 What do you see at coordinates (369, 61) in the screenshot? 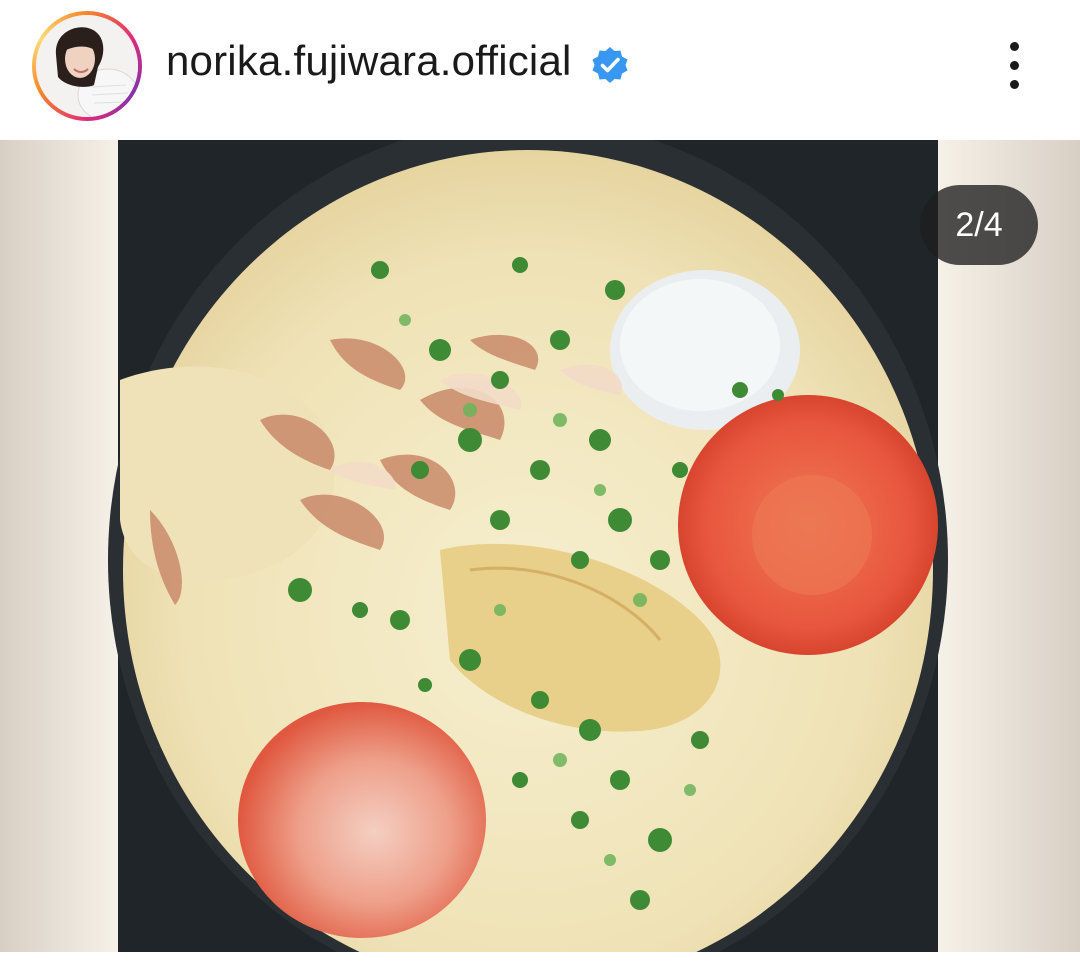
I see `username: norika.fujiwara.official` at bounding box center [369, 61].